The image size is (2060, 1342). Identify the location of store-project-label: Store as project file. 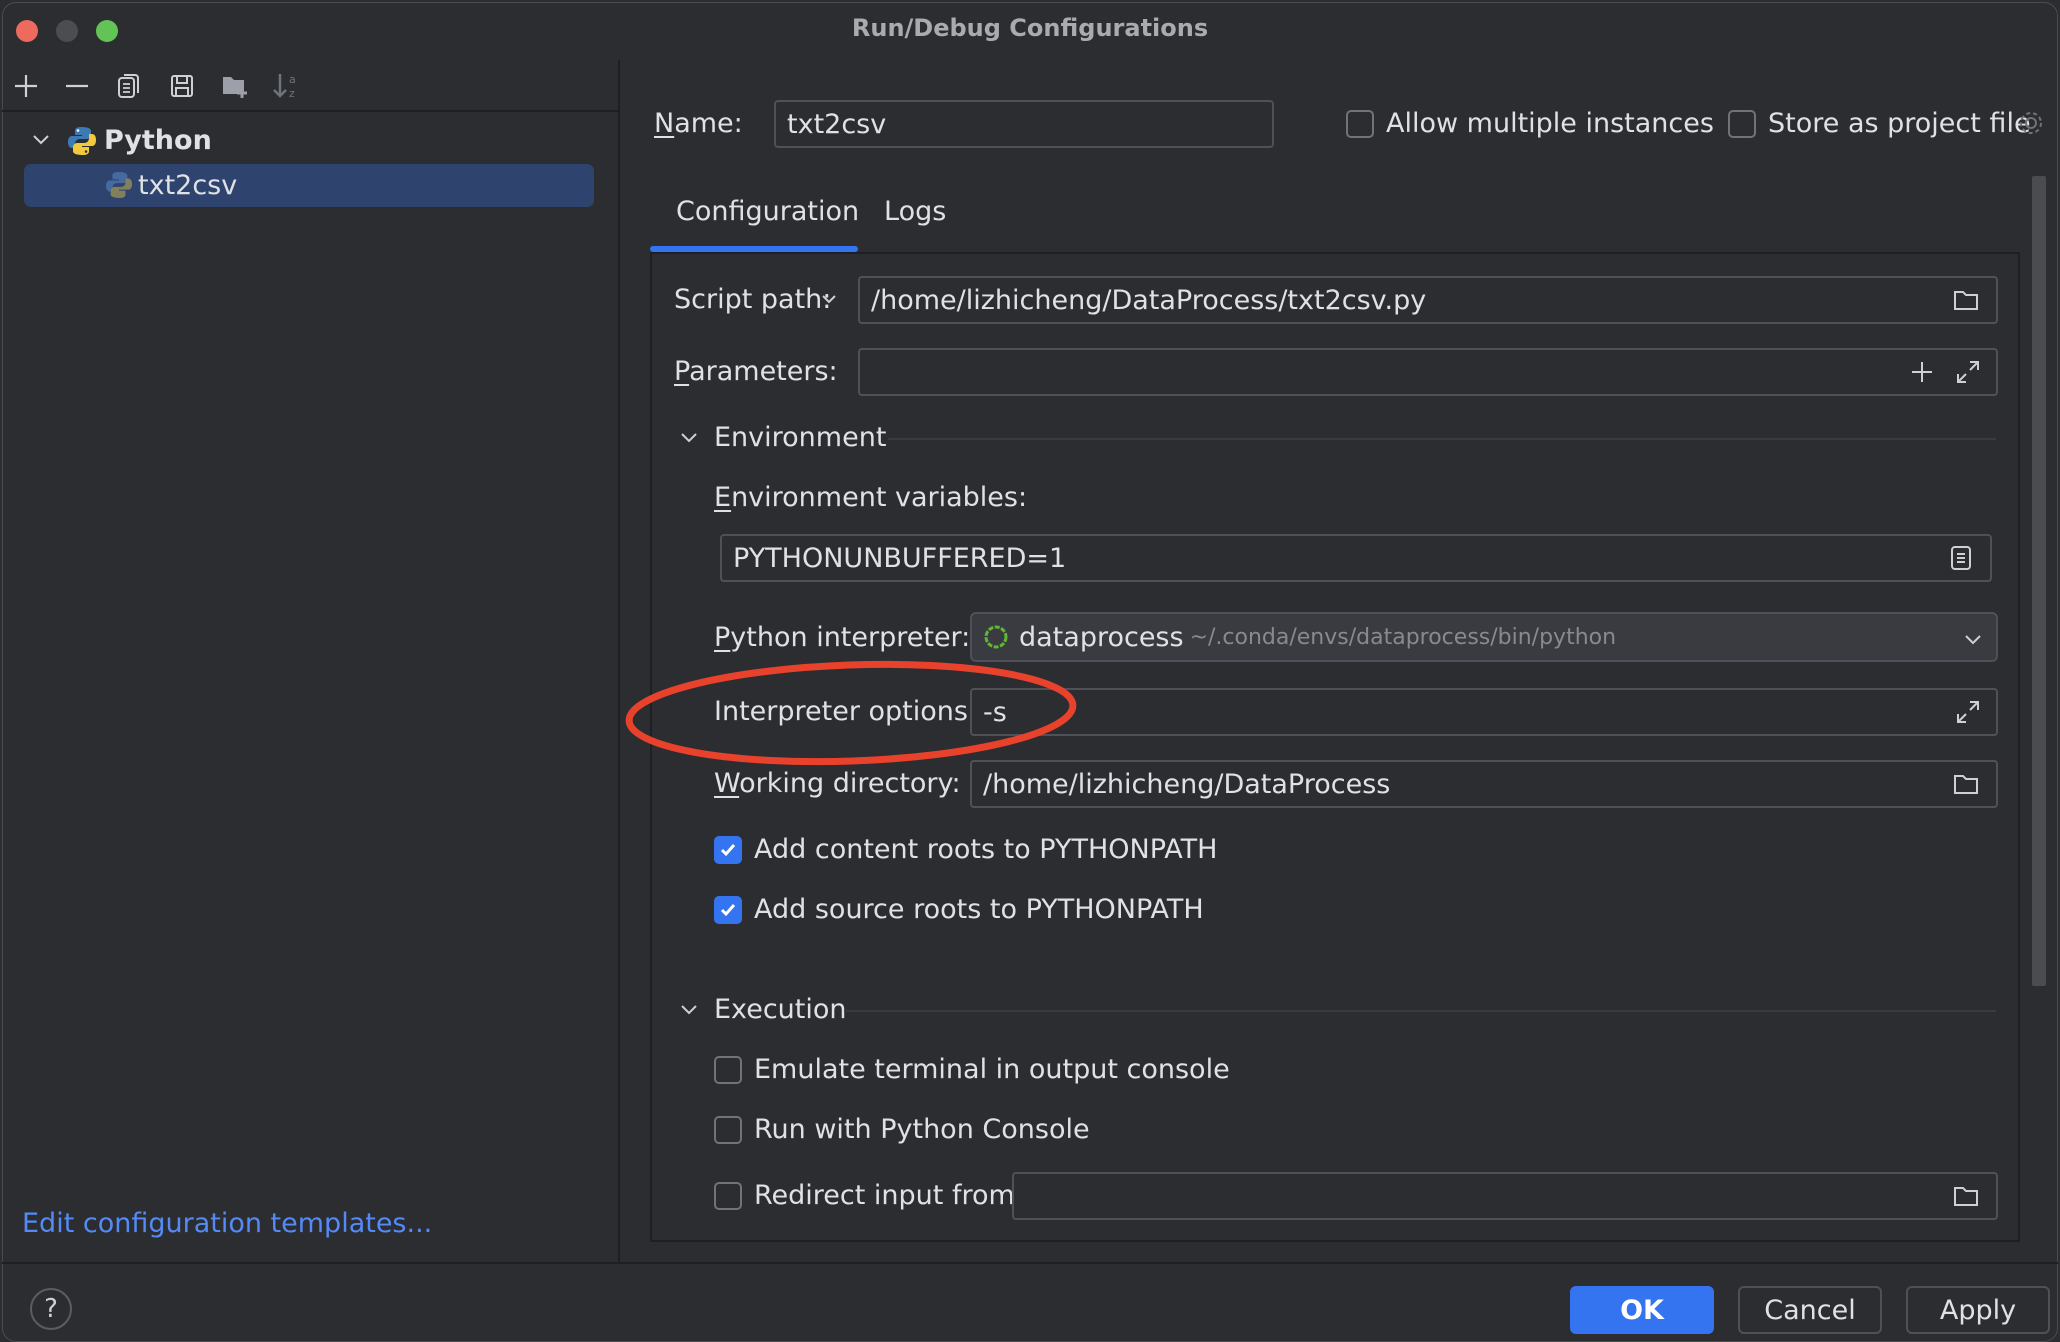
(1899, 123).